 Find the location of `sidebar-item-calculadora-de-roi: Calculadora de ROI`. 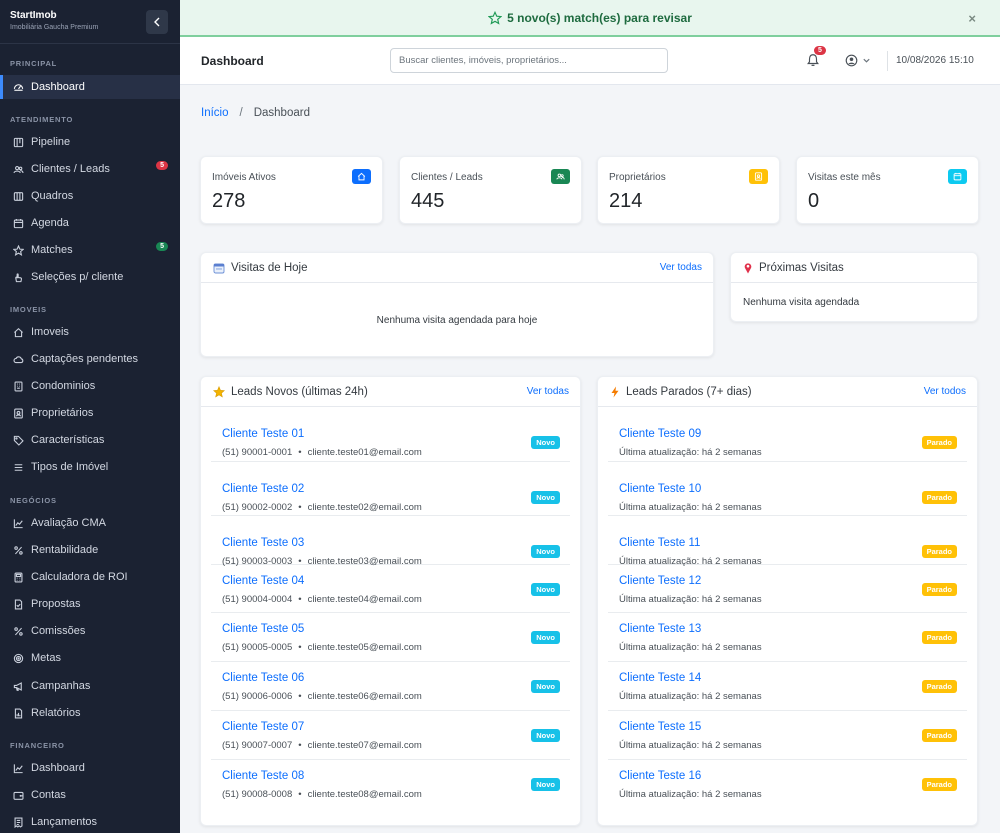

sidebar-item-calculadora-de-roi: Calculadora de ROI is located at coordinates (90, 577).